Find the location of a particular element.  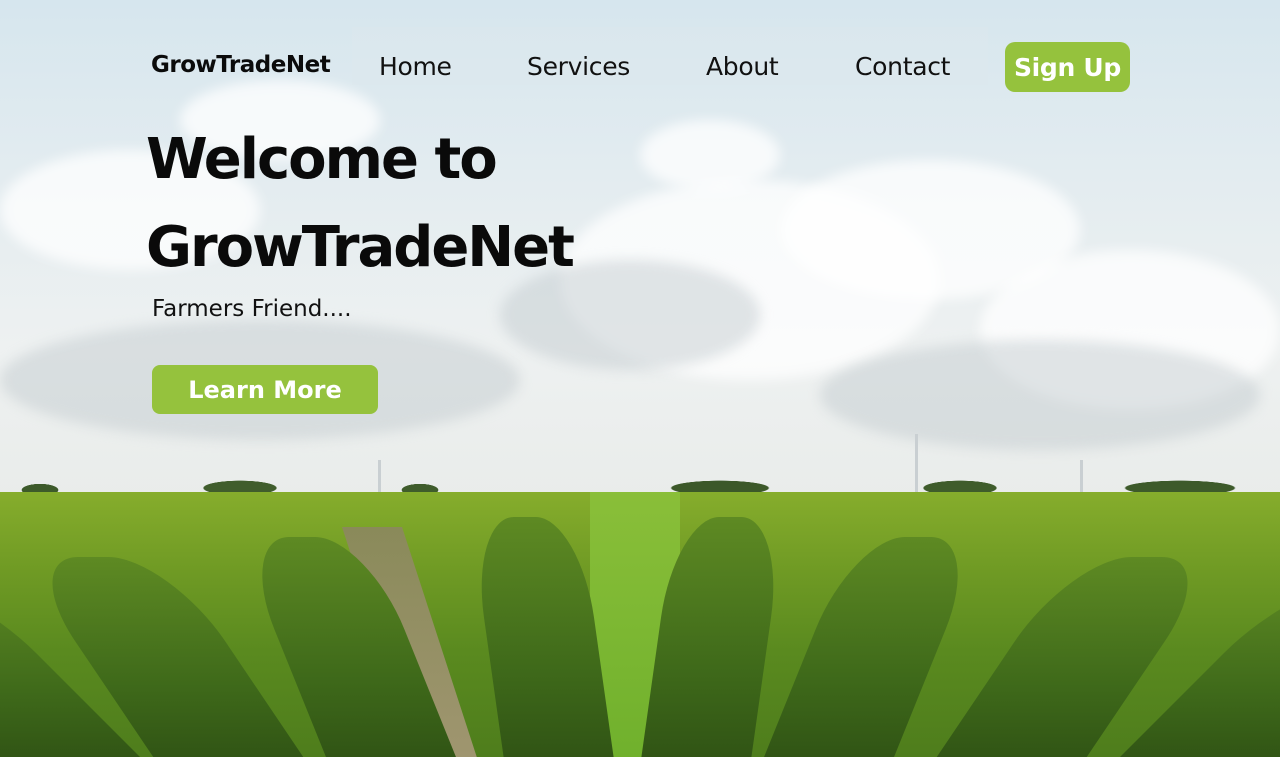

sign-up-button: Sign Up is located at coordinates (1067, 67).